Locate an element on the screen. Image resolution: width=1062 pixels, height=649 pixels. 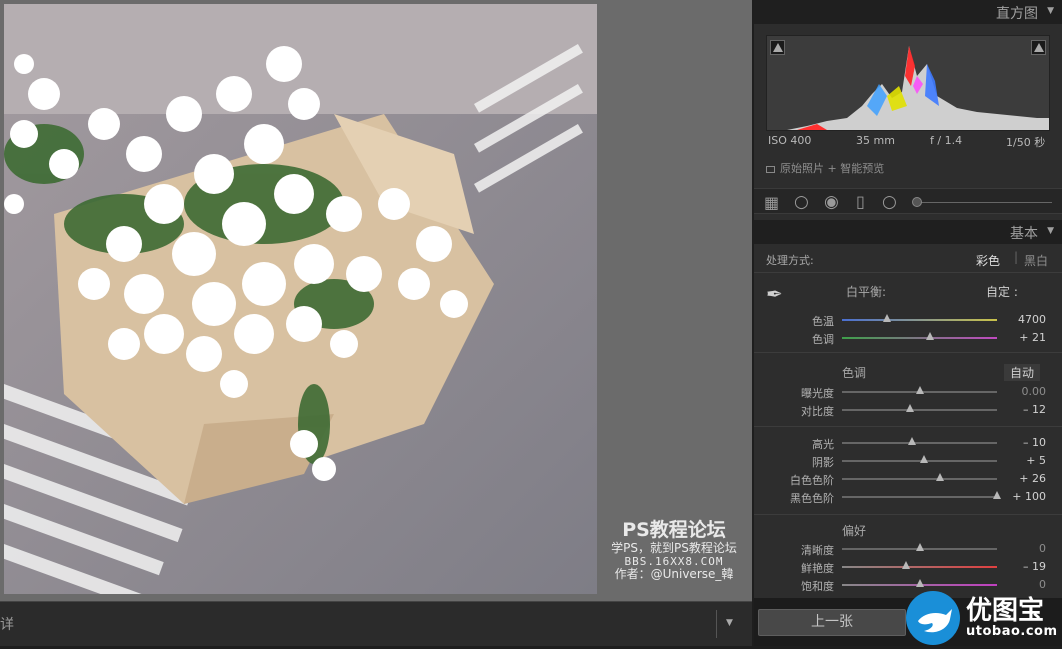
watermark-subtitle: 学PS，就到PS教程论坛 is located at coordinates (674, 547).